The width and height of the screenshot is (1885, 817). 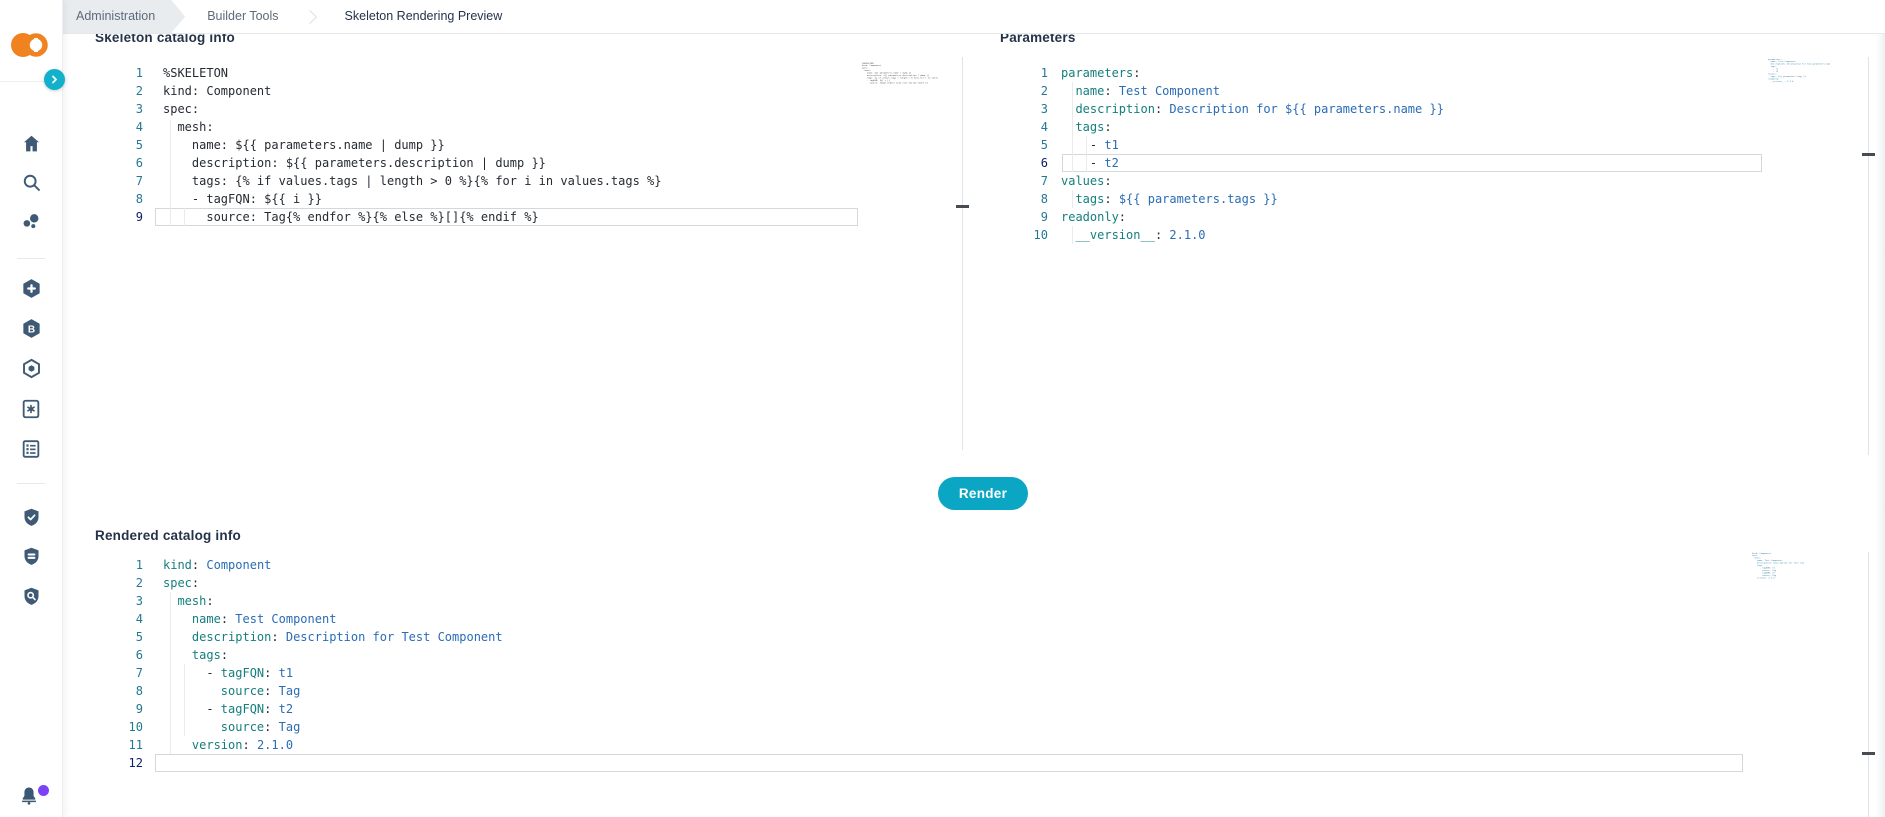 I want to click on code-line: 8 source: Tag, so click(x=198, y=691).